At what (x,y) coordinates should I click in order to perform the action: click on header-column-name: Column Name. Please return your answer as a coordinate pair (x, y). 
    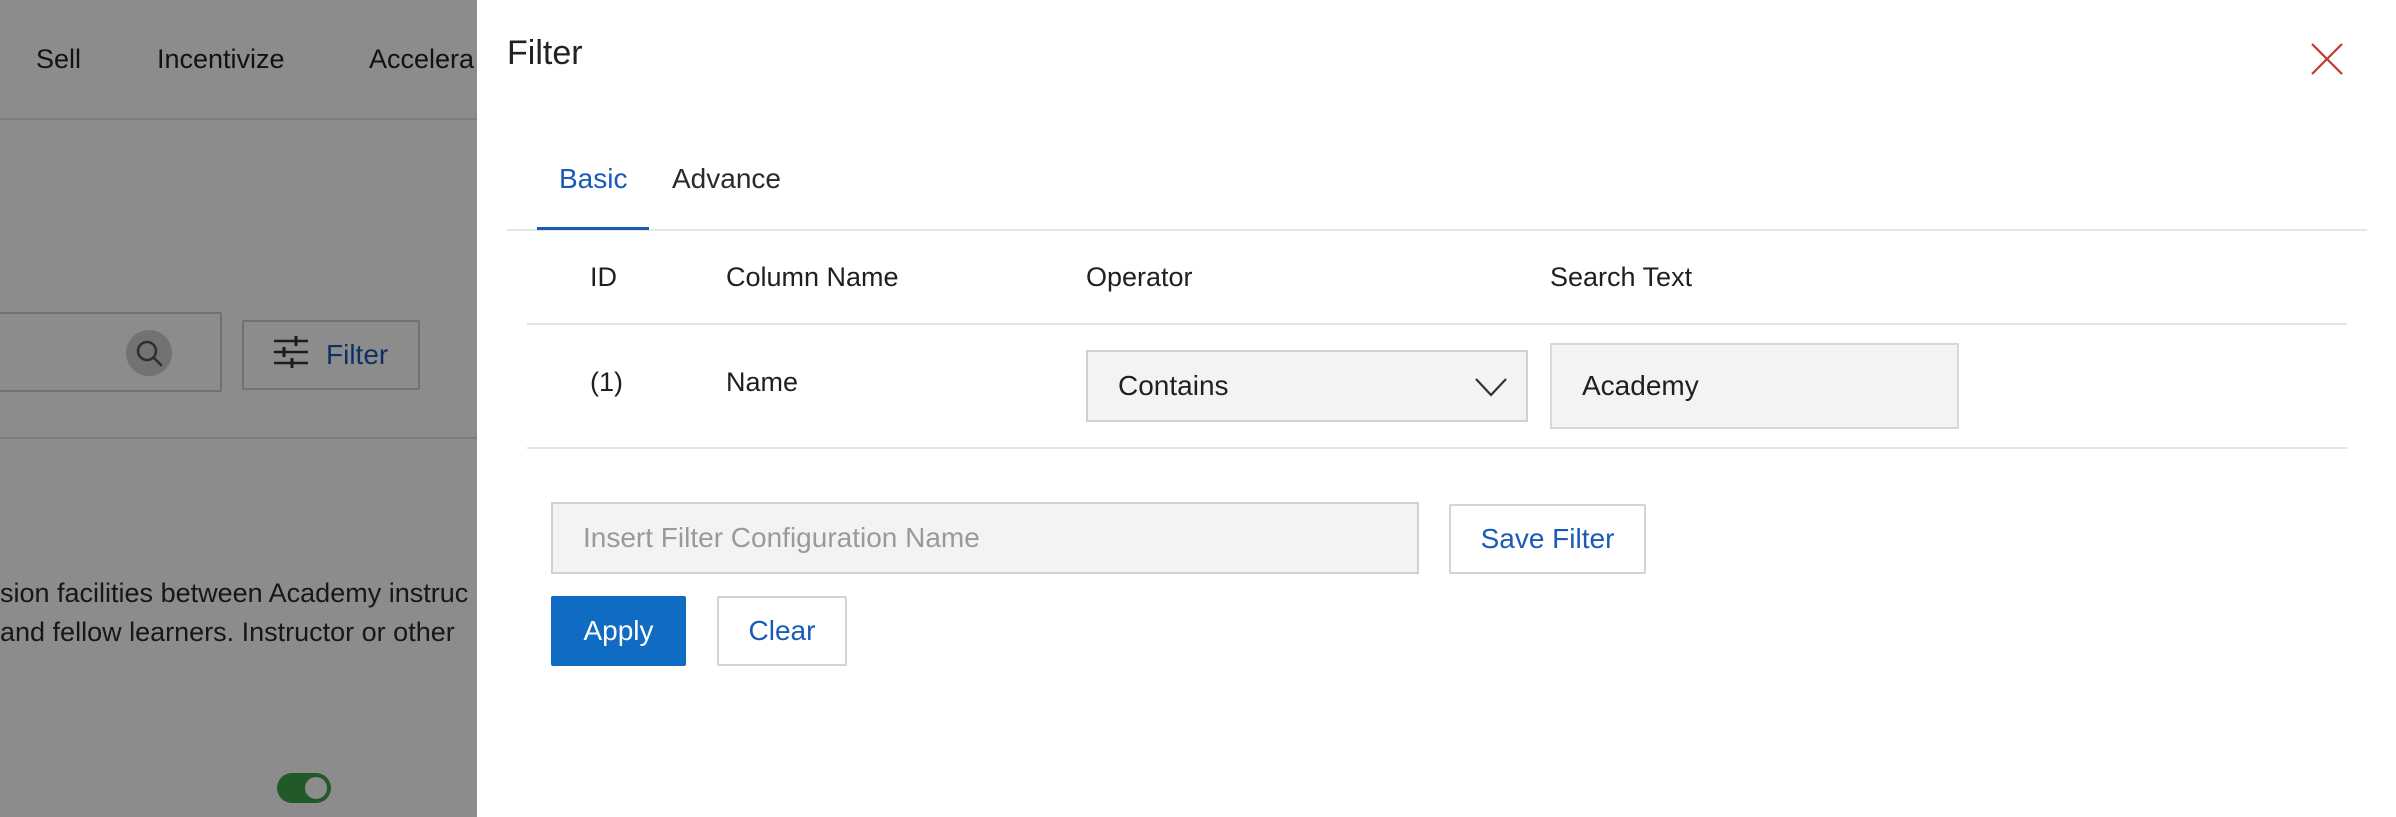
    Looking at the image, I should click on (812, 277).